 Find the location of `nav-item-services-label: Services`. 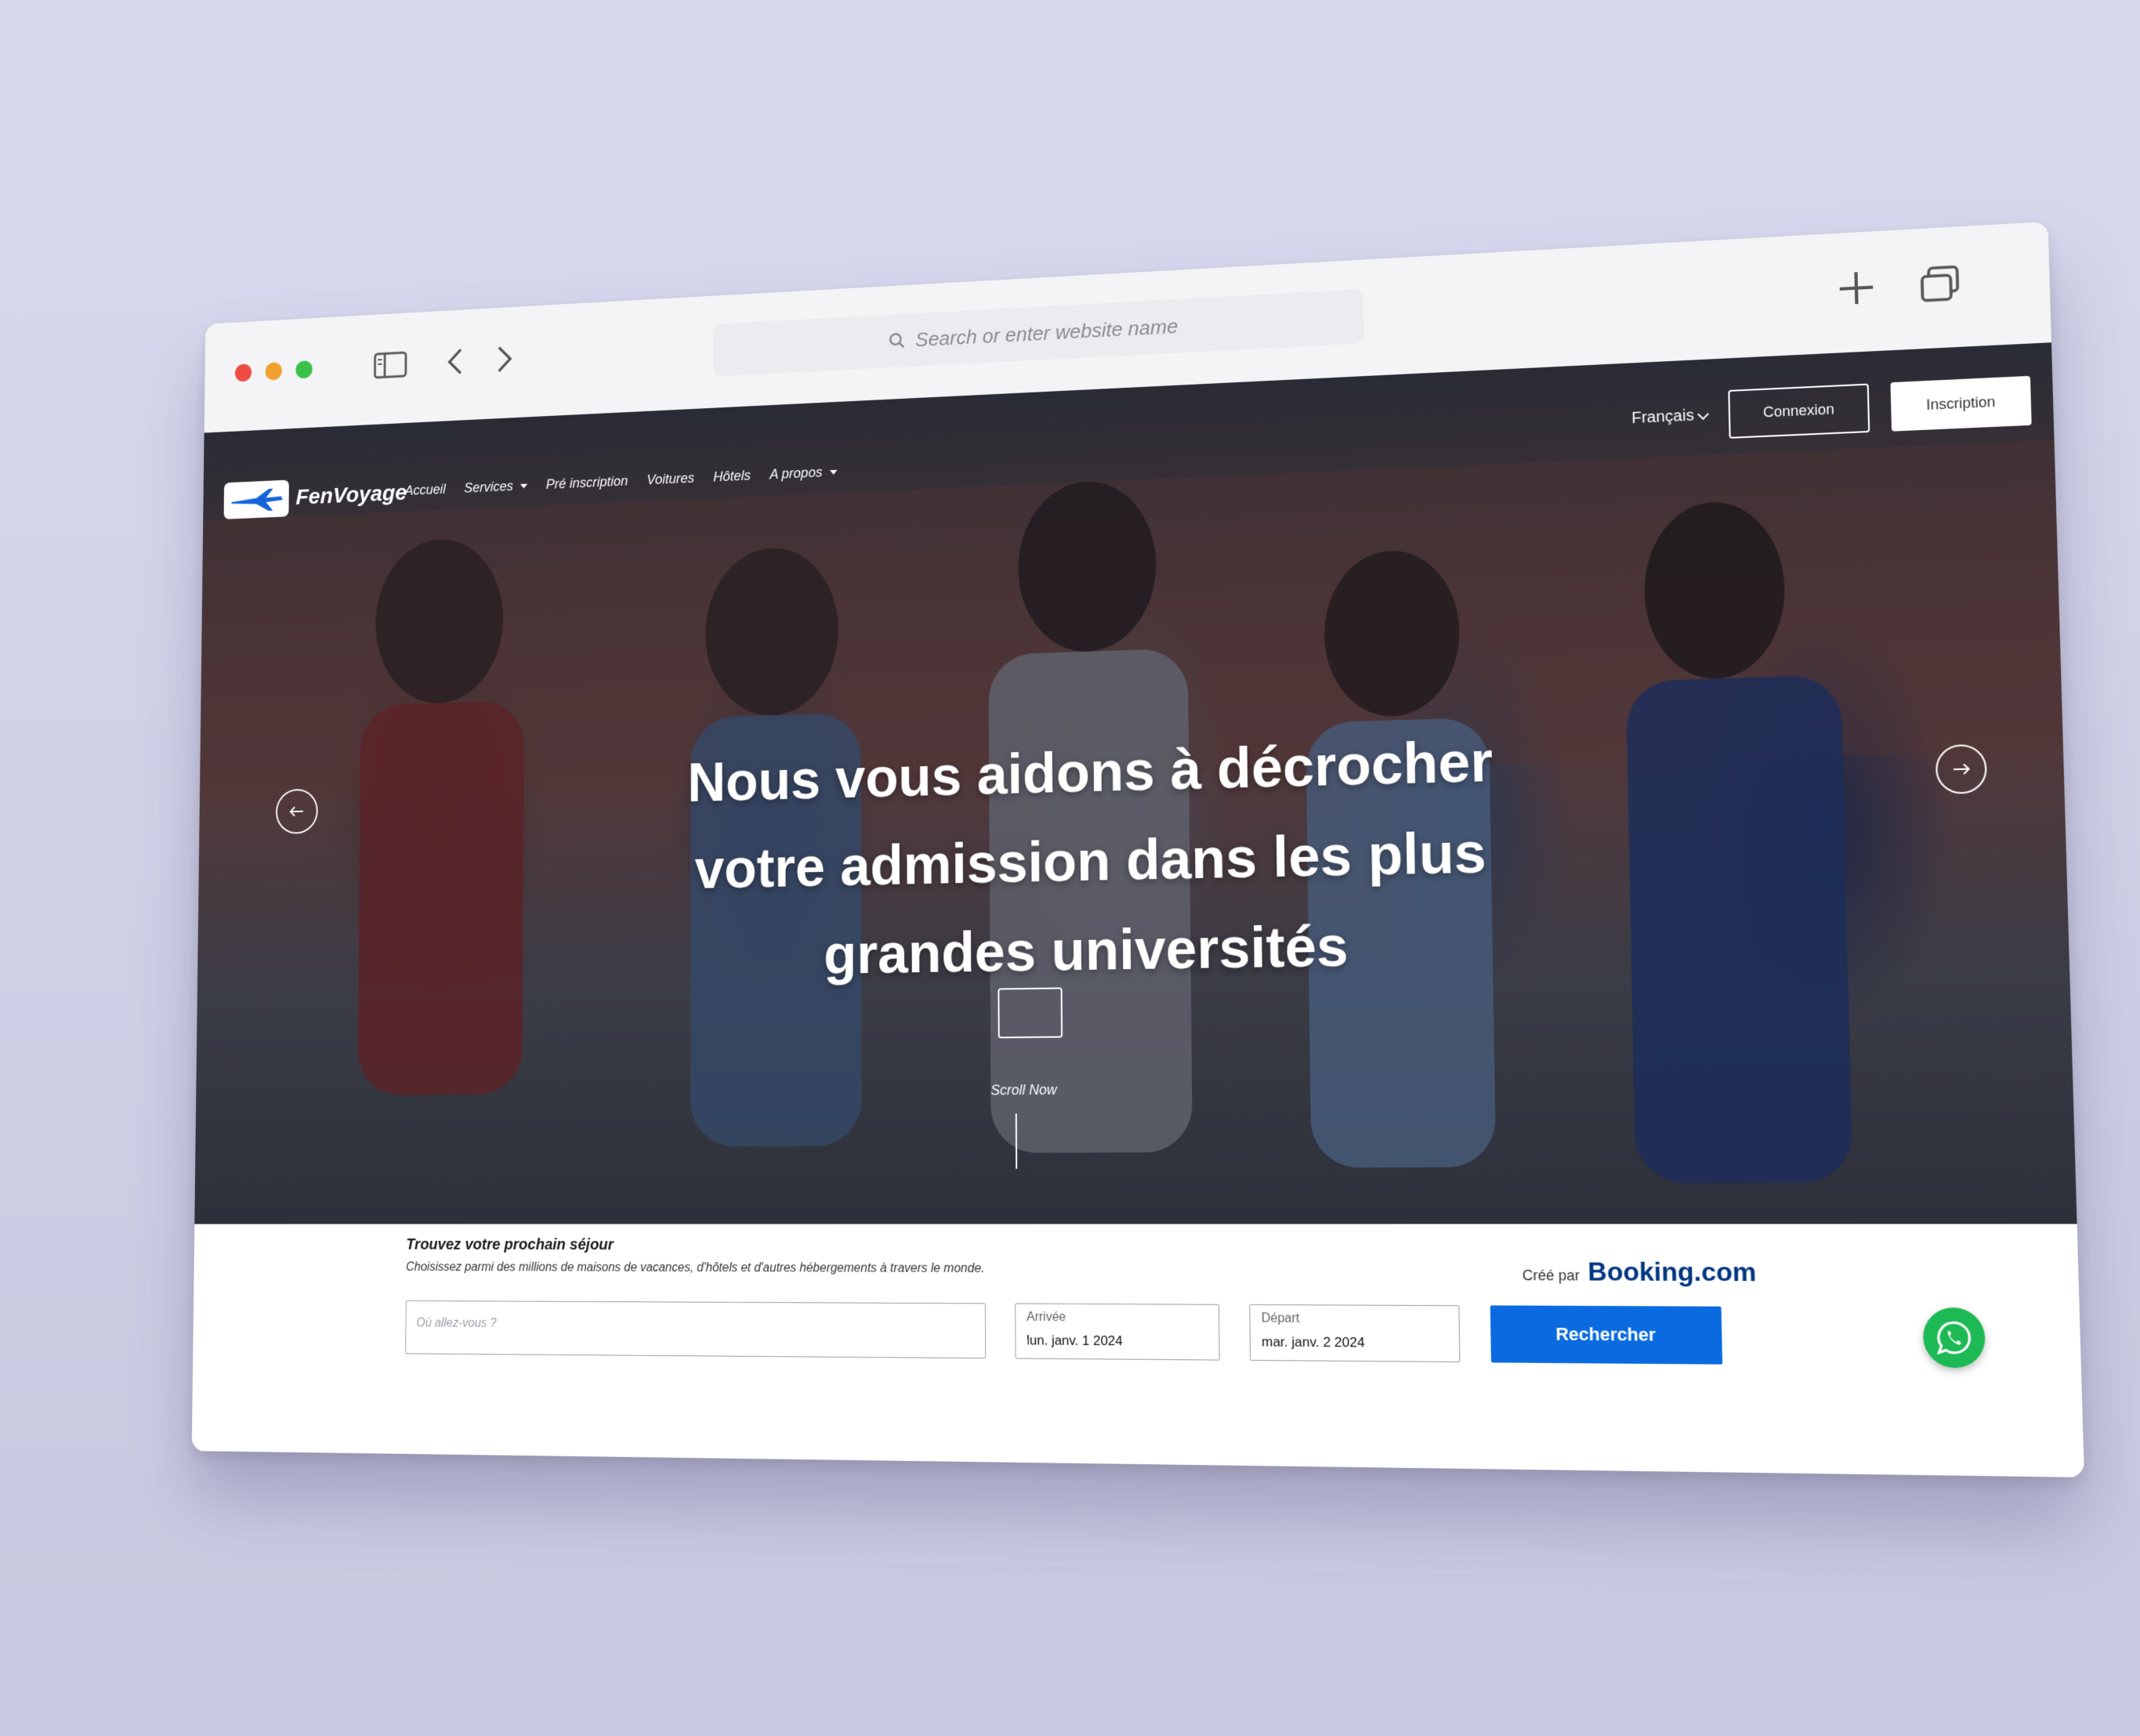

nav-item-services-label: Services is located at coordinates (489, 487).